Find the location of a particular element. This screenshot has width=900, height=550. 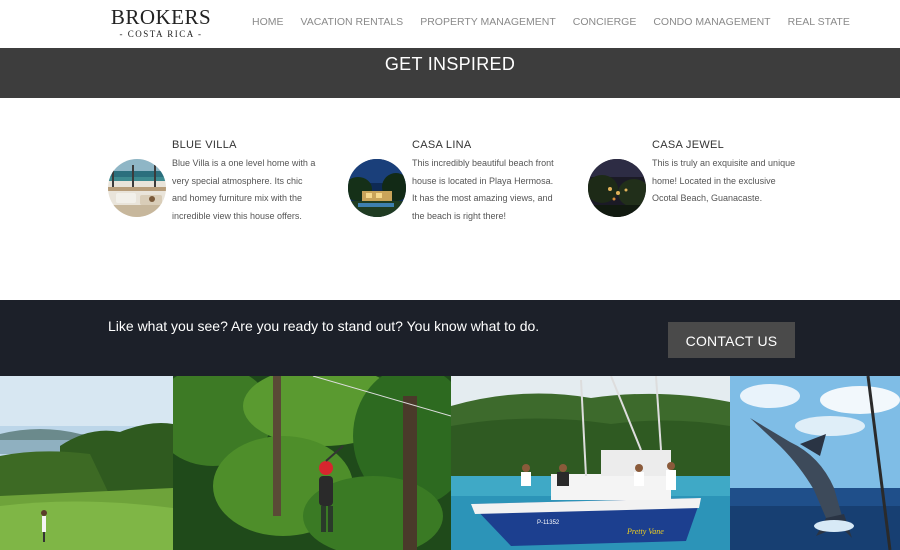

nav-item-real-state: REAL STATE is located at coordinates (819, 22).